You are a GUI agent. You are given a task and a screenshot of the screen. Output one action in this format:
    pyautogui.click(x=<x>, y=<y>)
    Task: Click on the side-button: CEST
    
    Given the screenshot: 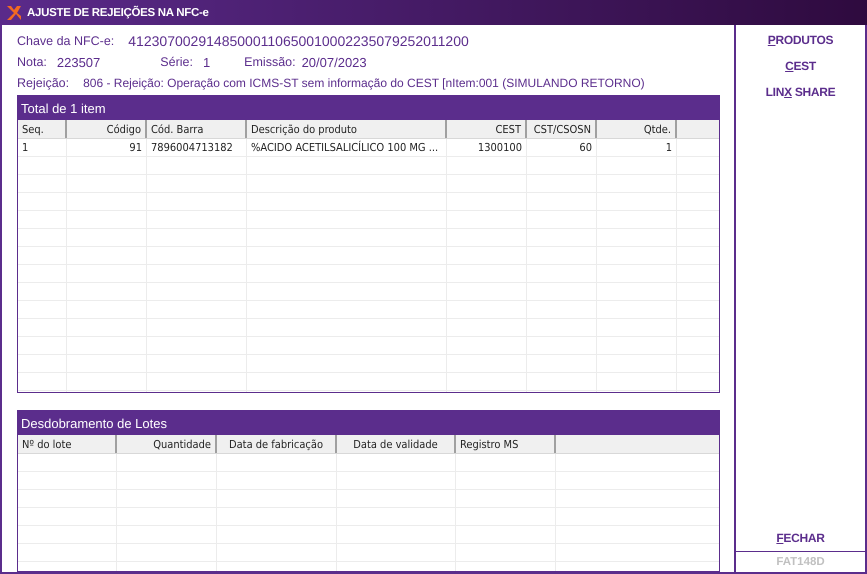 What is the action you would take?
    pyautogui.click(x=800, y=66)
    